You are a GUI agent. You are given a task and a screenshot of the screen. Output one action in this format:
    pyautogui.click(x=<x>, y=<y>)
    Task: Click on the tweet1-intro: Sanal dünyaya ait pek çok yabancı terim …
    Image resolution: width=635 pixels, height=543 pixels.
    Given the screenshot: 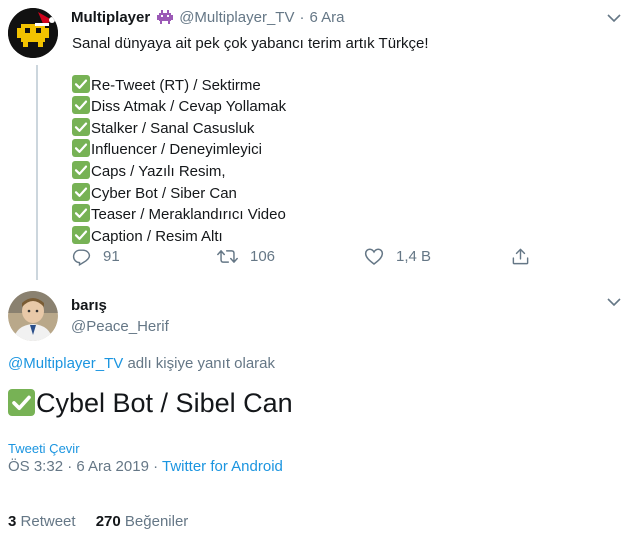 What is the action you would take?
    pyautogui.click(x=250, y=43)
    